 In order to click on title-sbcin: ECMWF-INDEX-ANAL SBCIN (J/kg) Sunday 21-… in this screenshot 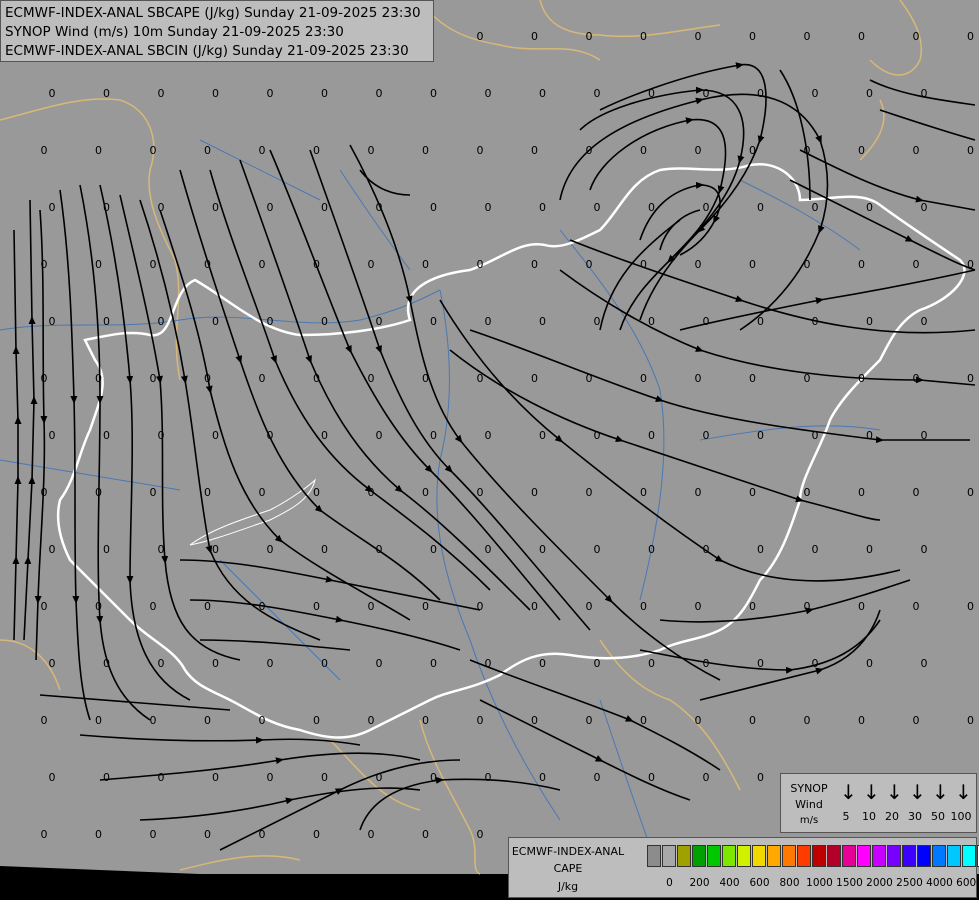, I will do `click(207, 51)`.